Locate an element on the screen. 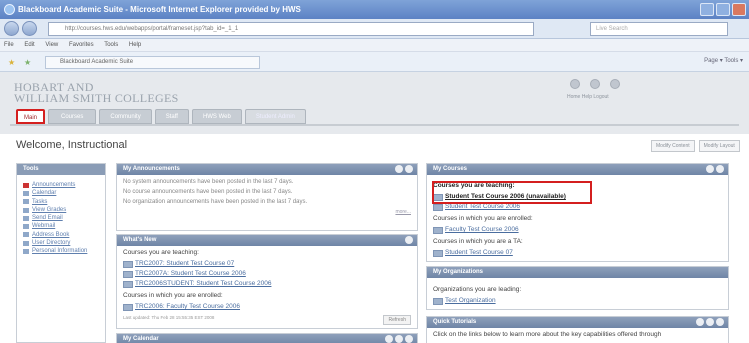  maximize-button is located at coordinates (723, 9).